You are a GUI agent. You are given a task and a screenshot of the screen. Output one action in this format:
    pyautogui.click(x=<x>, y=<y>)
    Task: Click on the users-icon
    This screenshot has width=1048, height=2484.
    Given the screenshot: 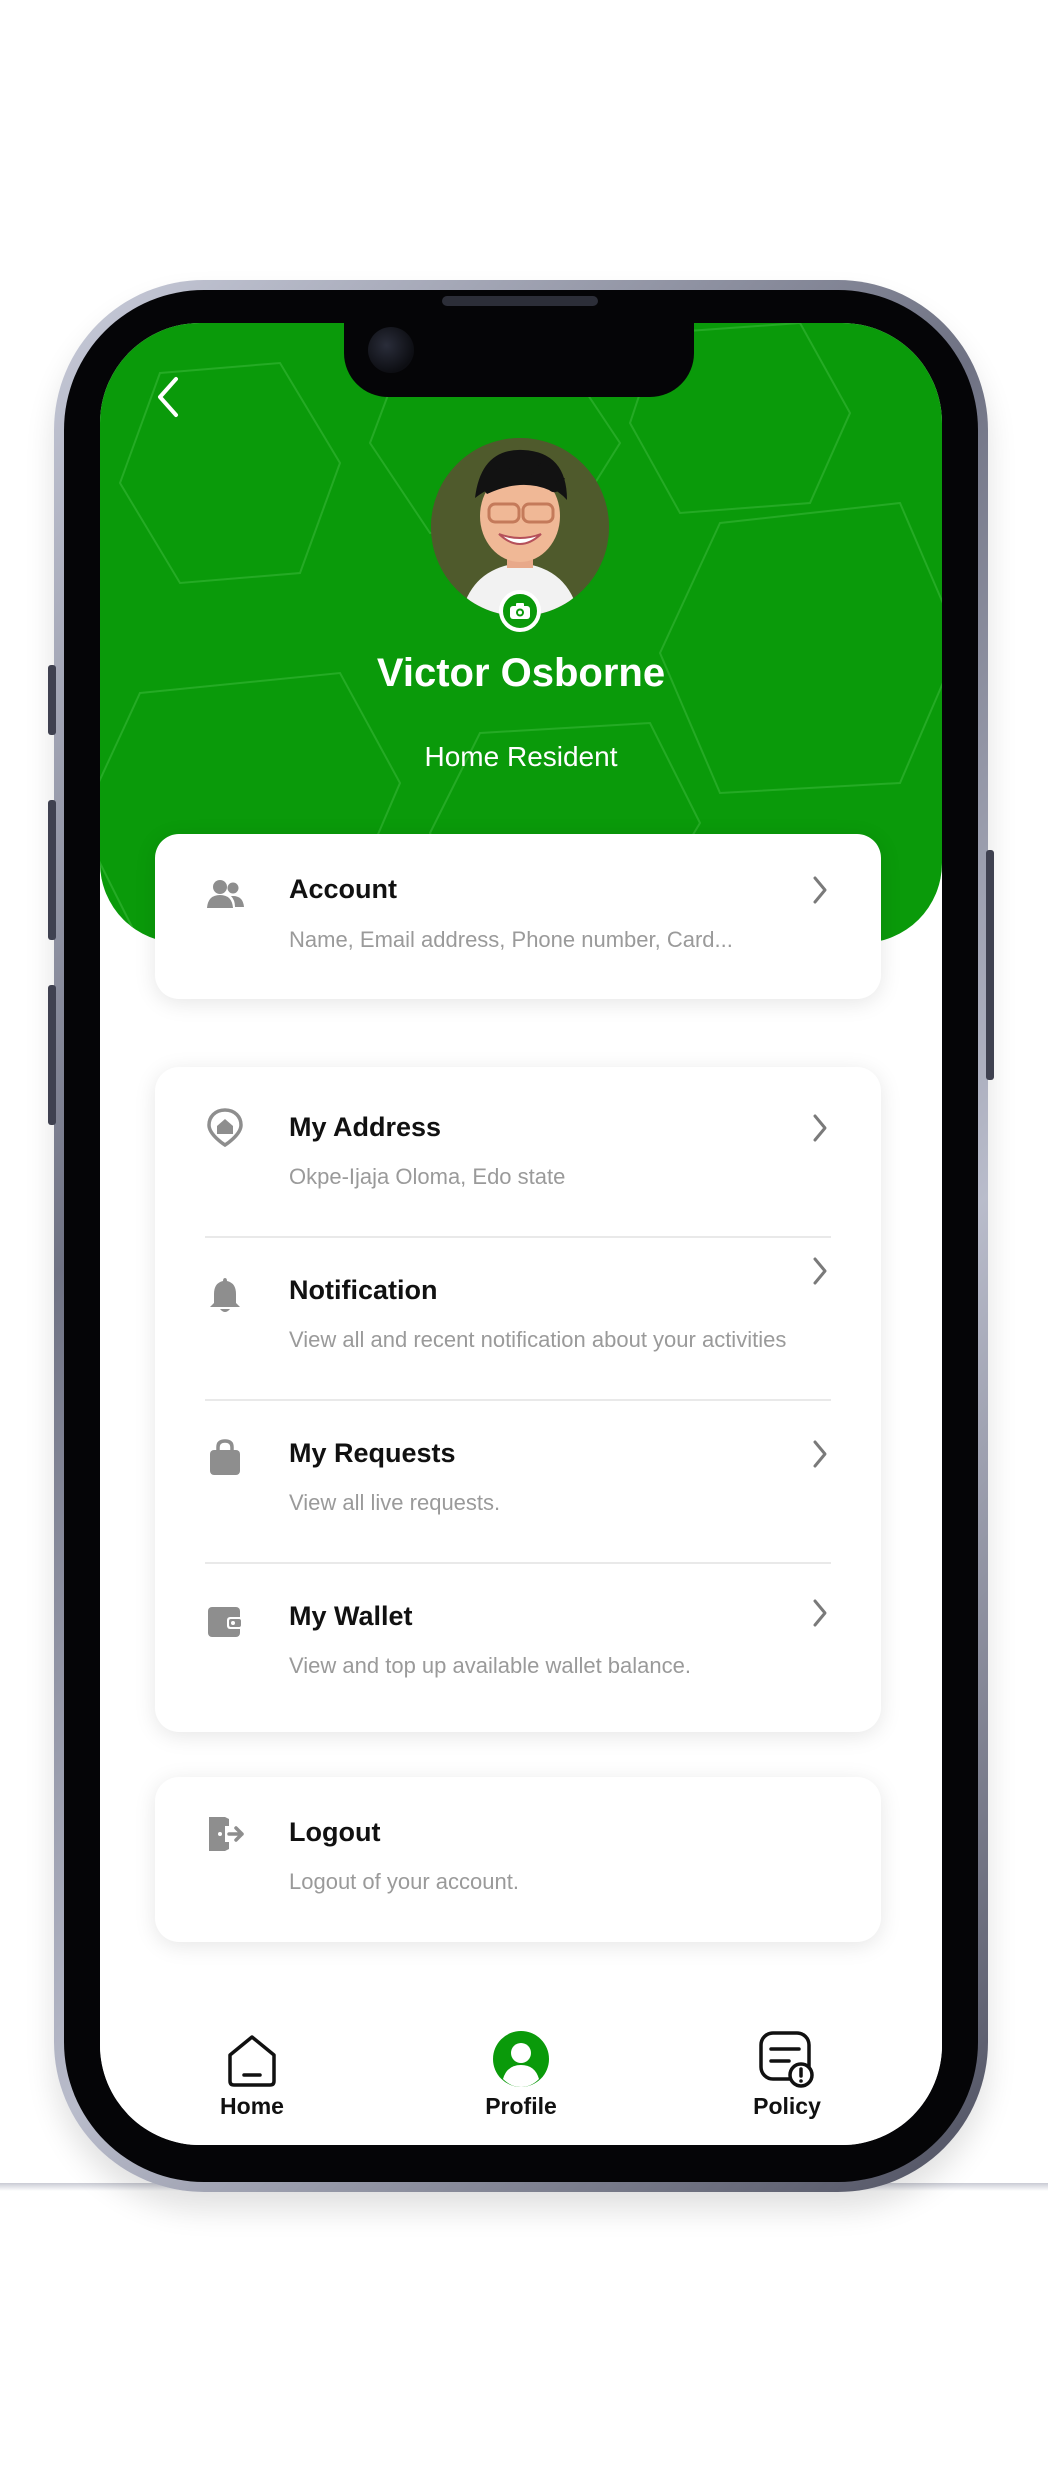 What is the action you would take?
    pyautogui.click(x=225, y=894)
    